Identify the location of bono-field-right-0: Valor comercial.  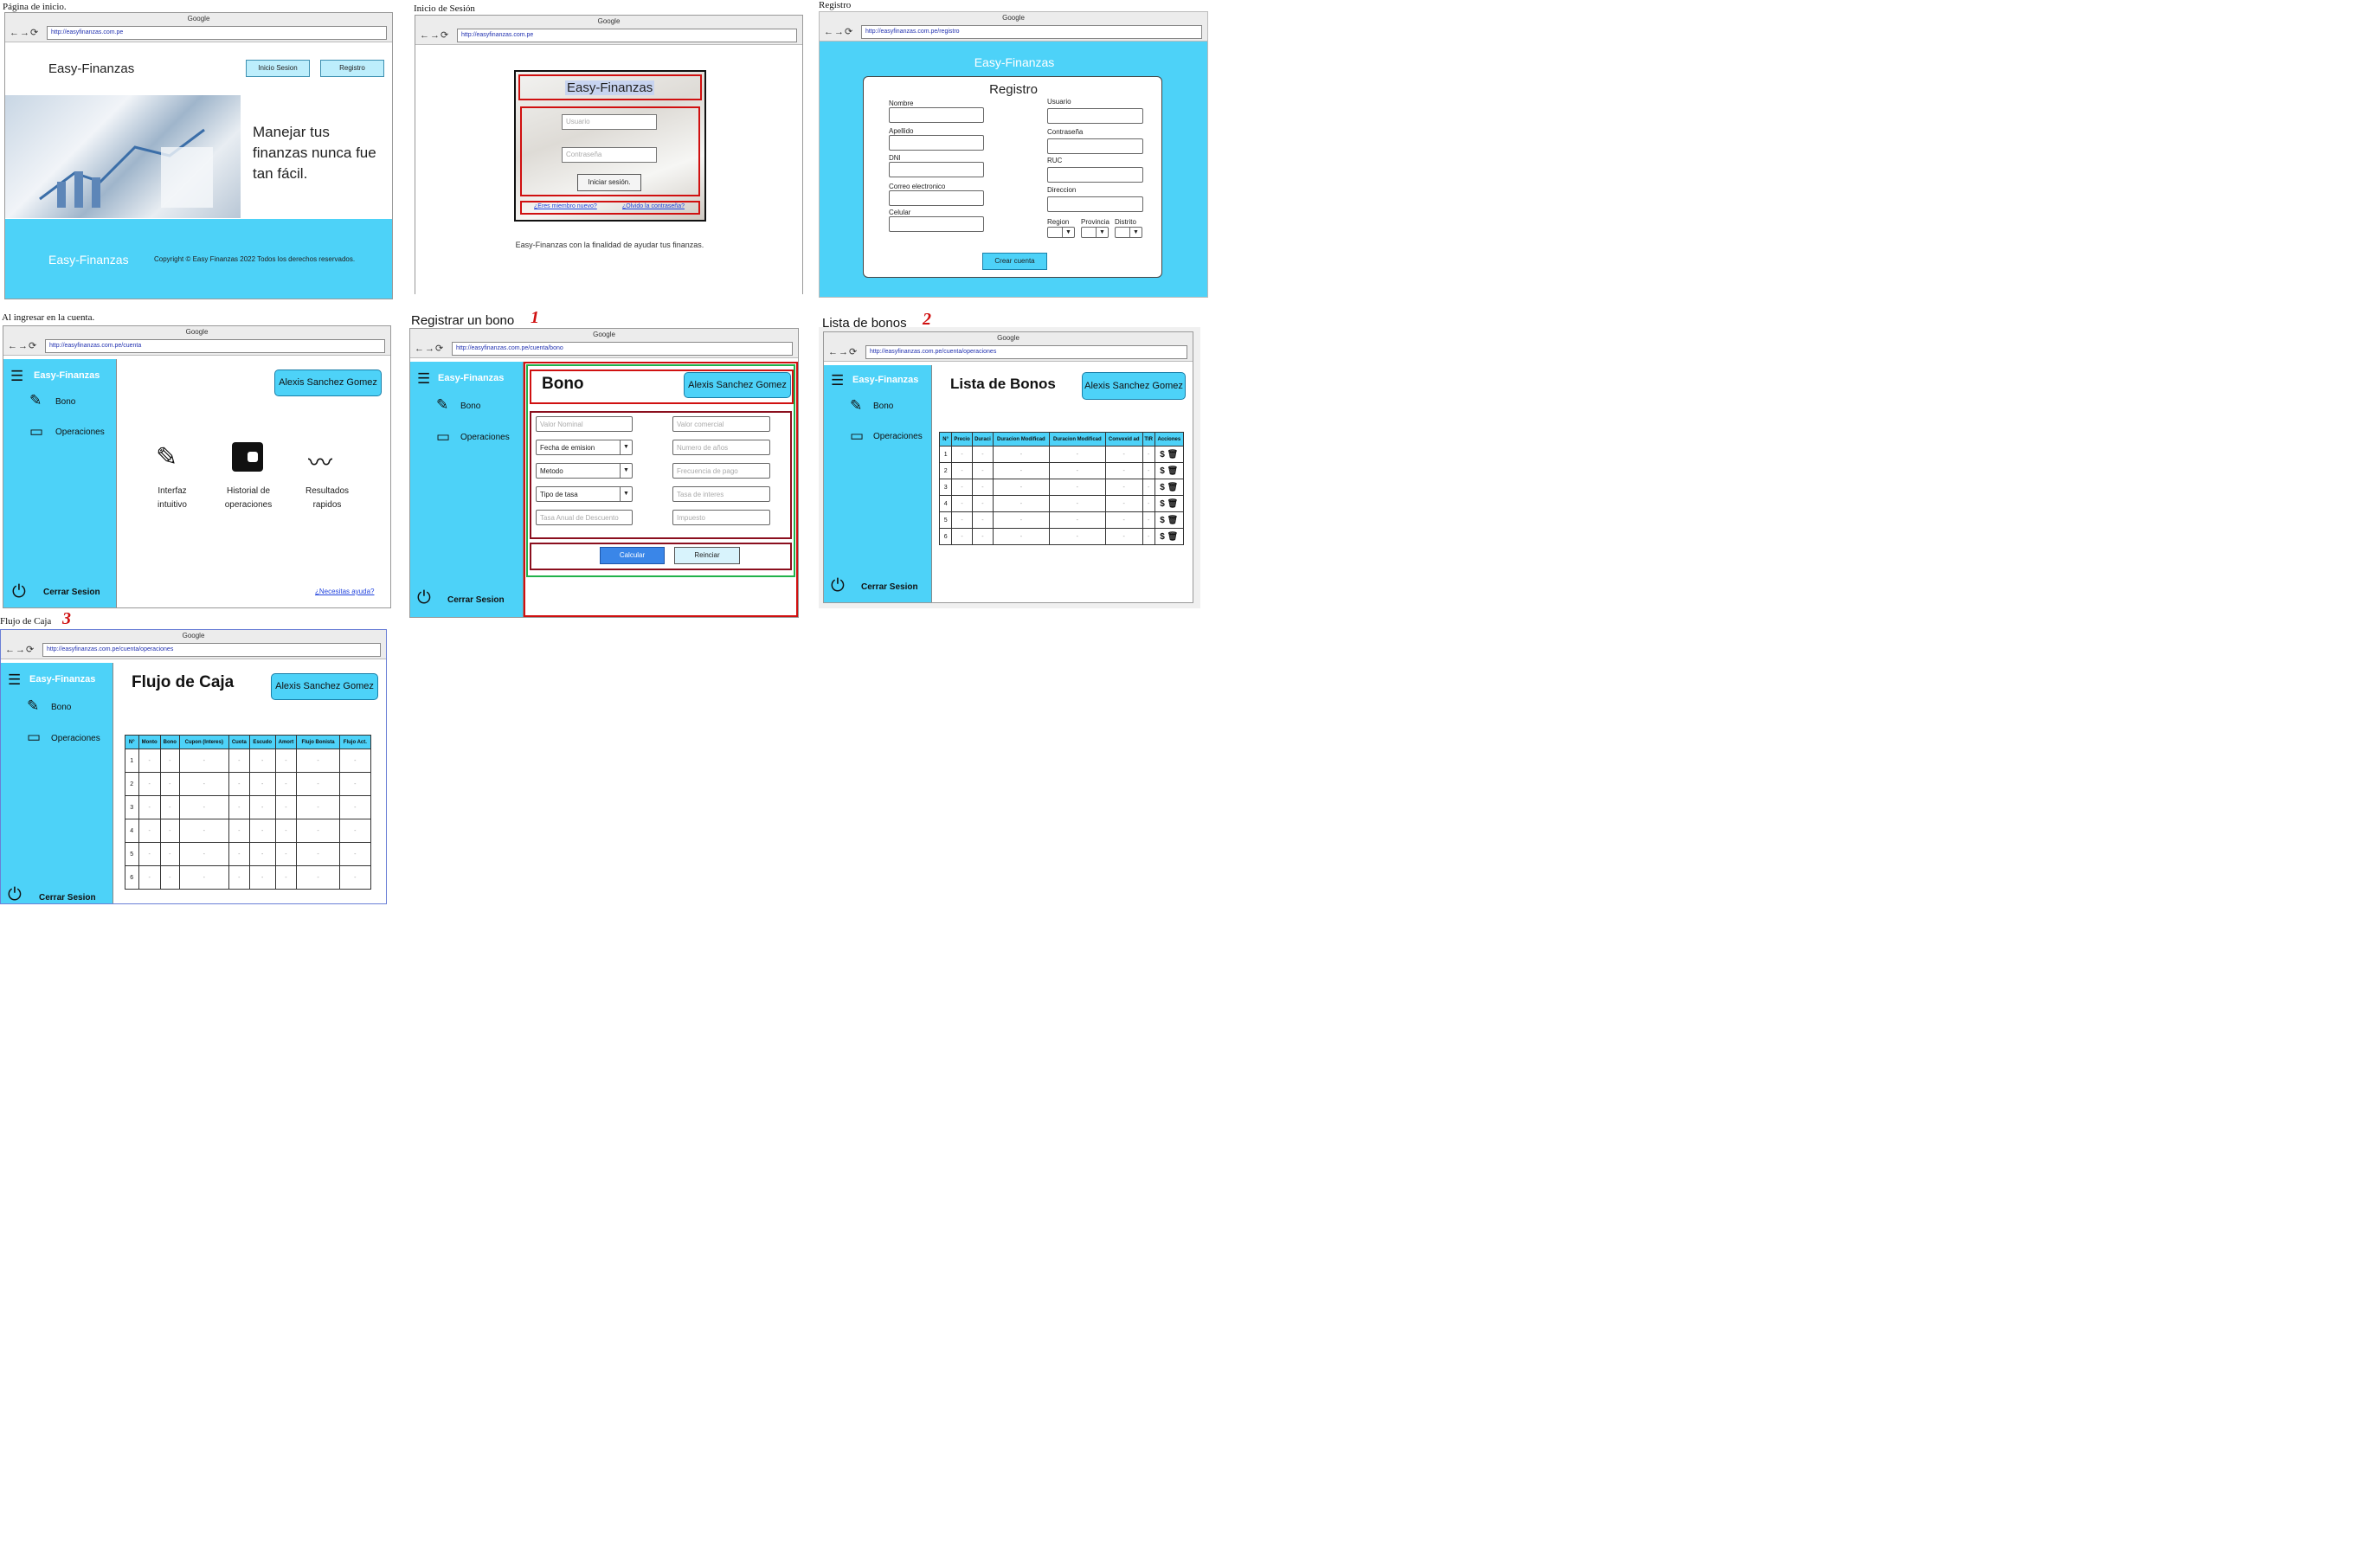
(721, 424).